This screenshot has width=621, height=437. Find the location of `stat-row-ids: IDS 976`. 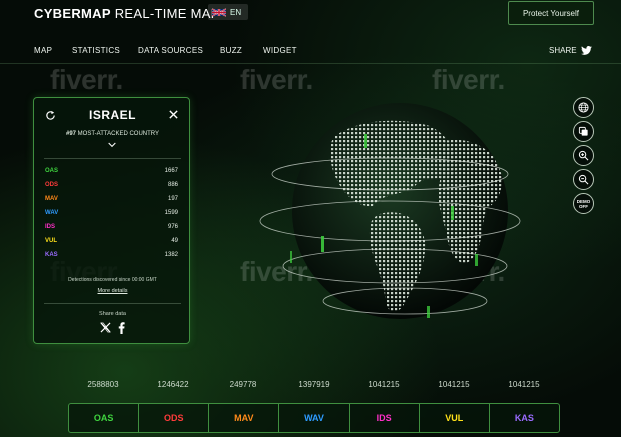

stat-row-ids: IDS 976 is located at coordinates (111, 229).